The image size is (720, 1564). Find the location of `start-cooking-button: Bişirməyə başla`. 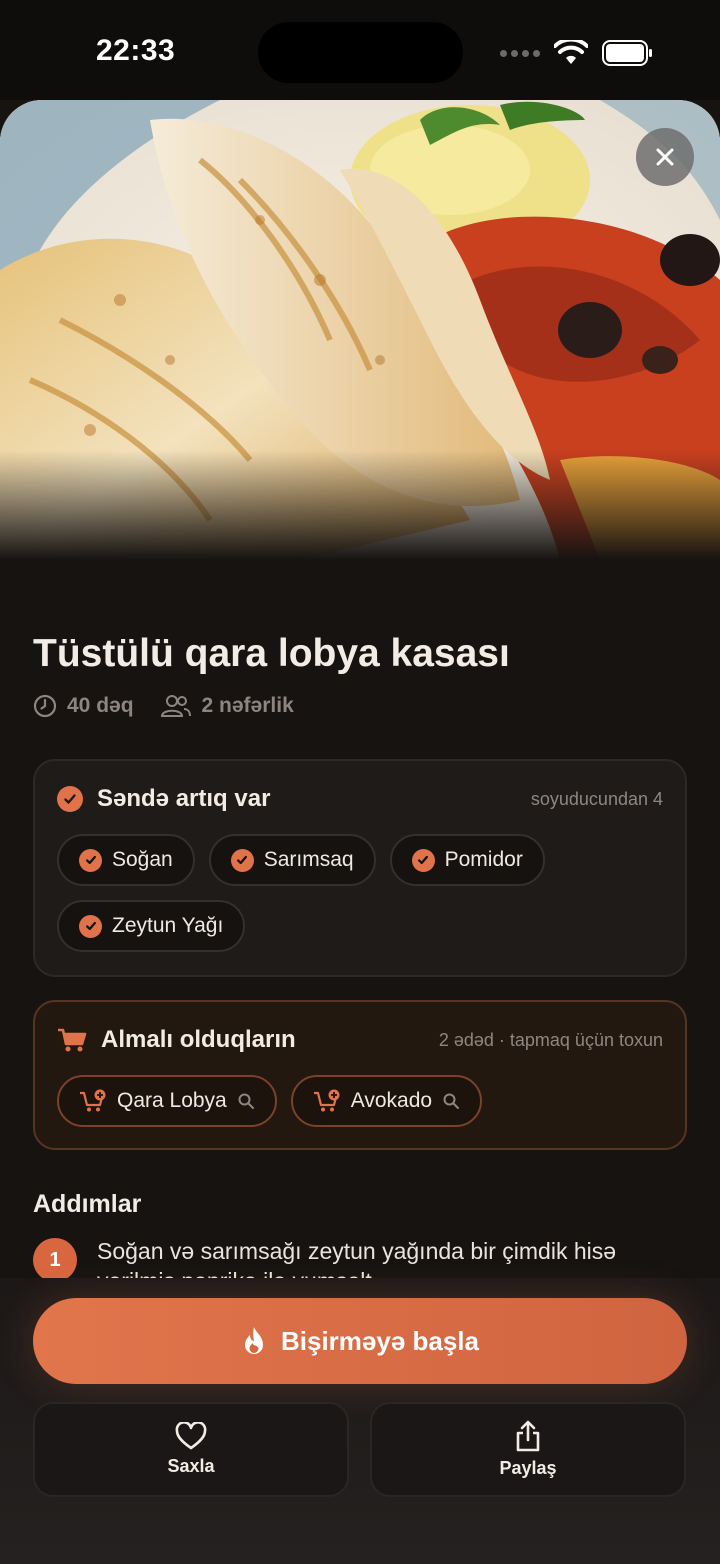

start-cooking-button: Bişirməyə başla is located at coordinates (360, 1341).